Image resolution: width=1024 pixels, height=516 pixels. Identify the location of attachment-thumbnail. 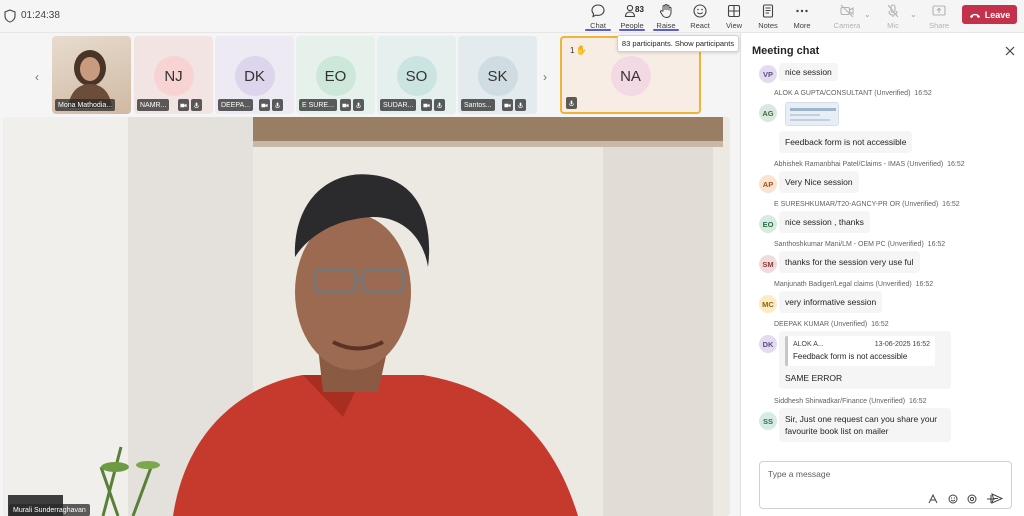
(813, 114).